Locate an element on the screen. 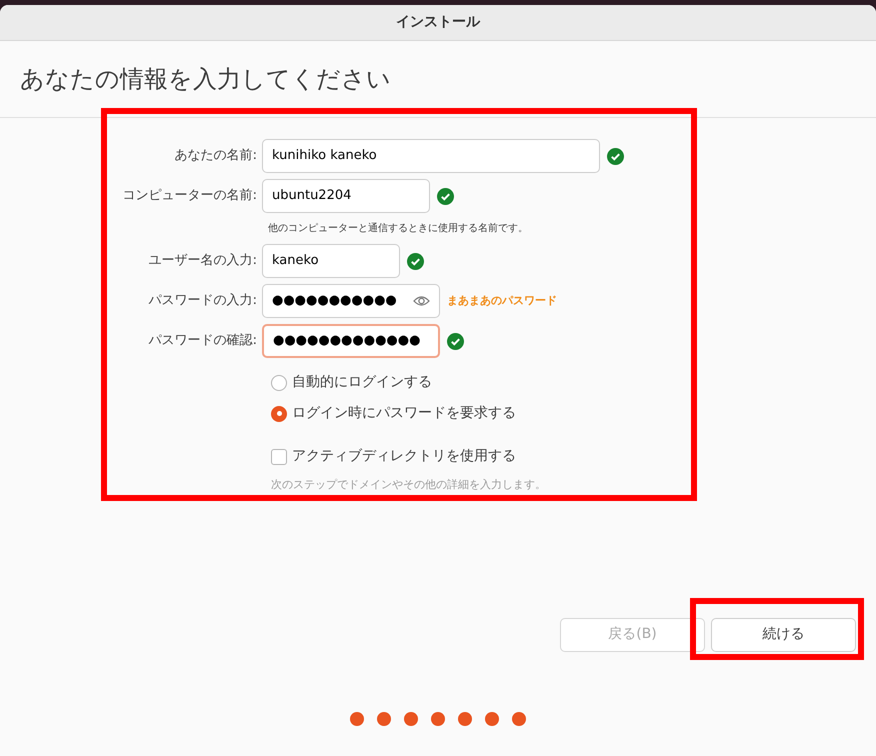 The image size is (876, 756). field-label: ユーザー名の入力: is located at coordinates (202, 261).